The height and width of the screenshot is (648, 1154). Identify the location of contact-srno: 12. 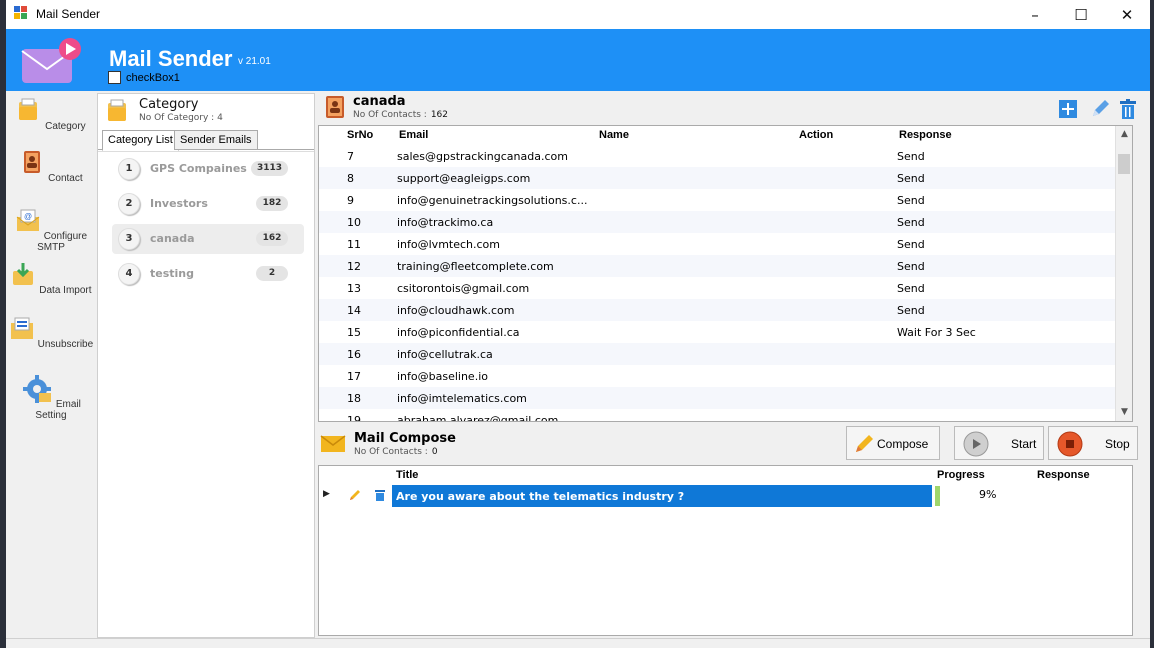
(354, 266).